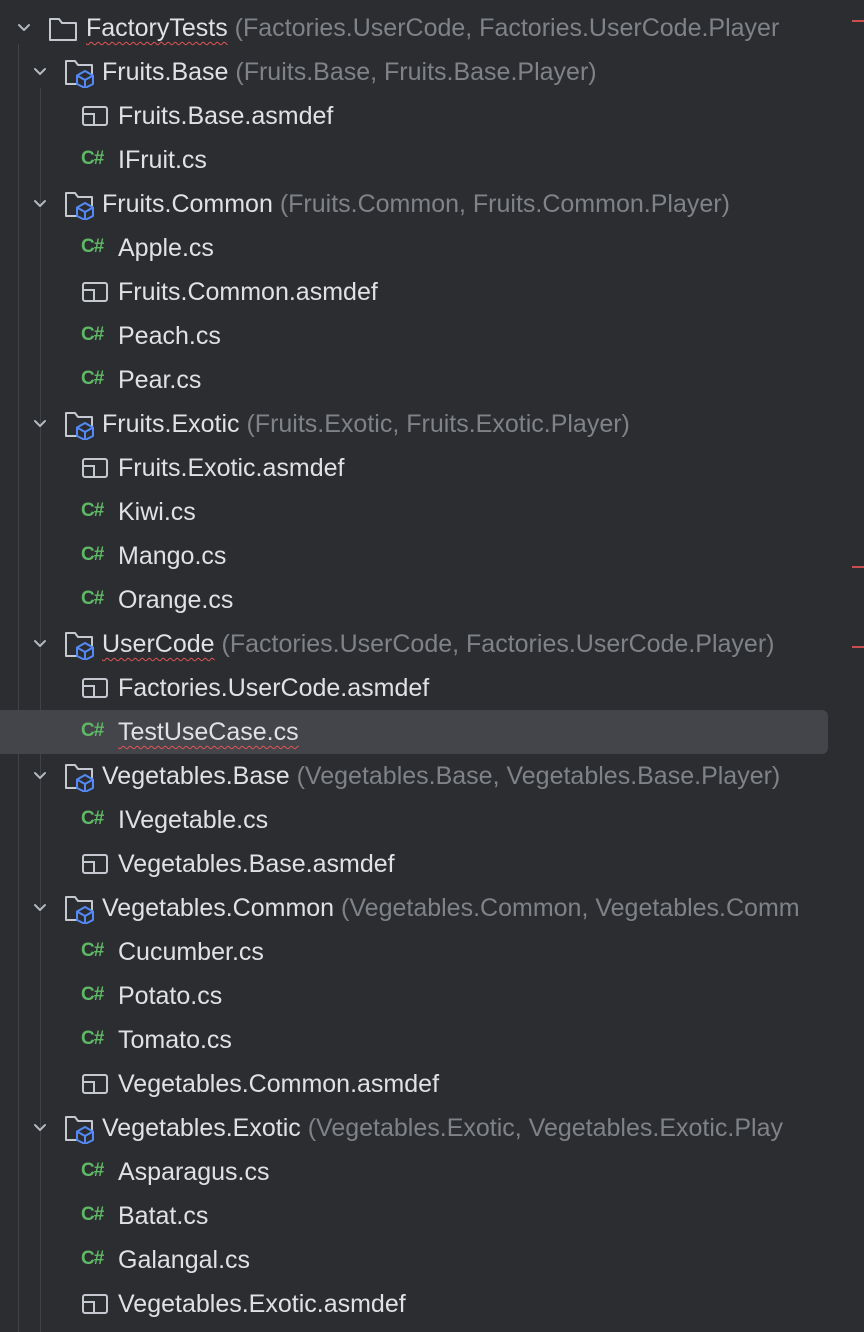 The width and height of the screenshot is (864, 1332). I want to click on folder-icon, so click(63, 29).